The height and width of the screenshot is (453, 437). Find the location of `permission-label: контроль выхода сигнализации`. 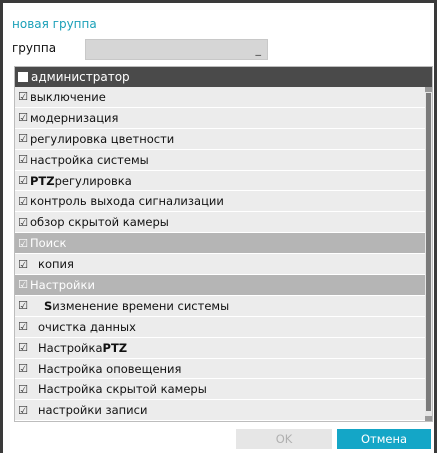

permission-label: контроль выхода сигнализации is located at coordinates (127, 201).